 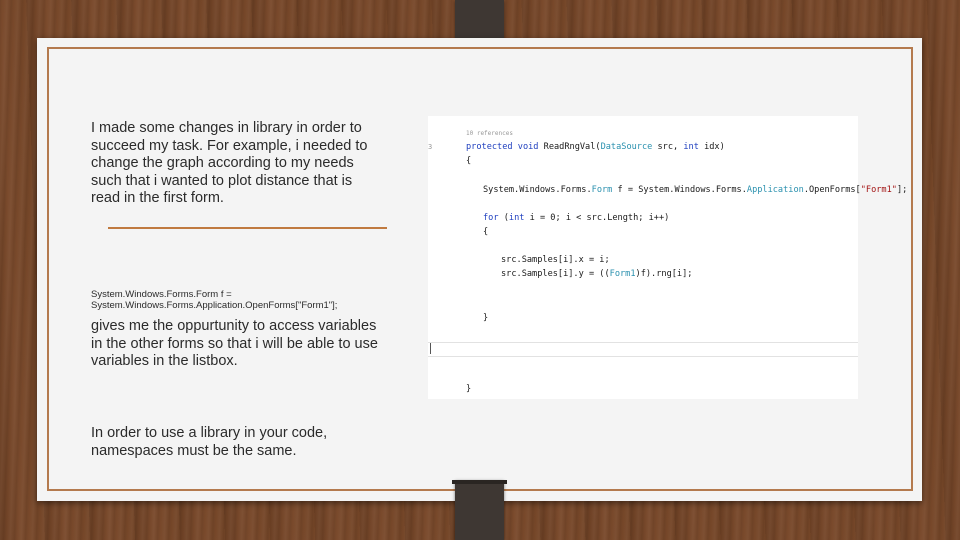 I want to click on form-end: ];, so click(x=902, y=190).